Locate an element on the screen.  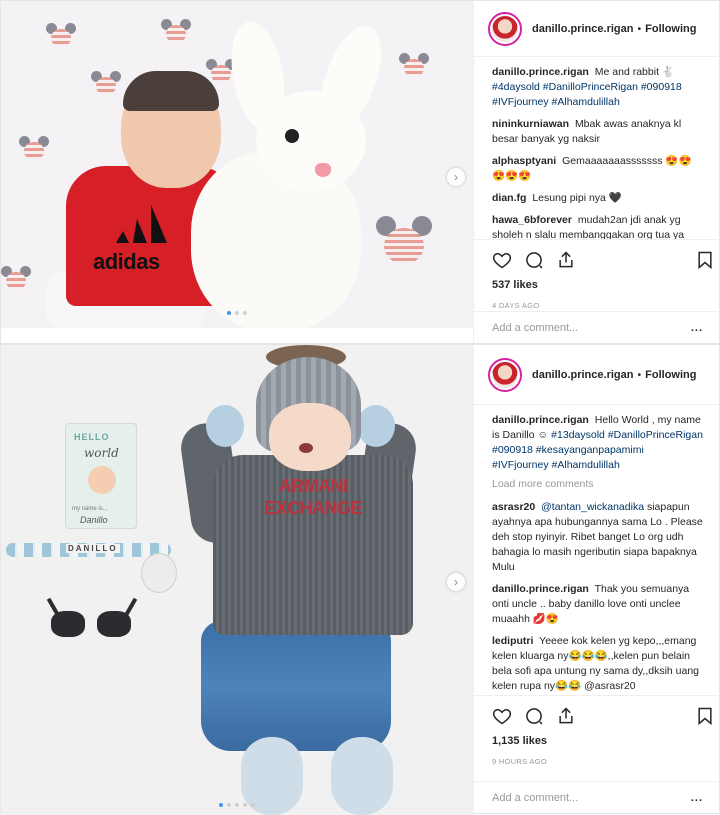
list-item: dian.fg Lesung pipi nya 🖤 is located at coordinates (597, 198).